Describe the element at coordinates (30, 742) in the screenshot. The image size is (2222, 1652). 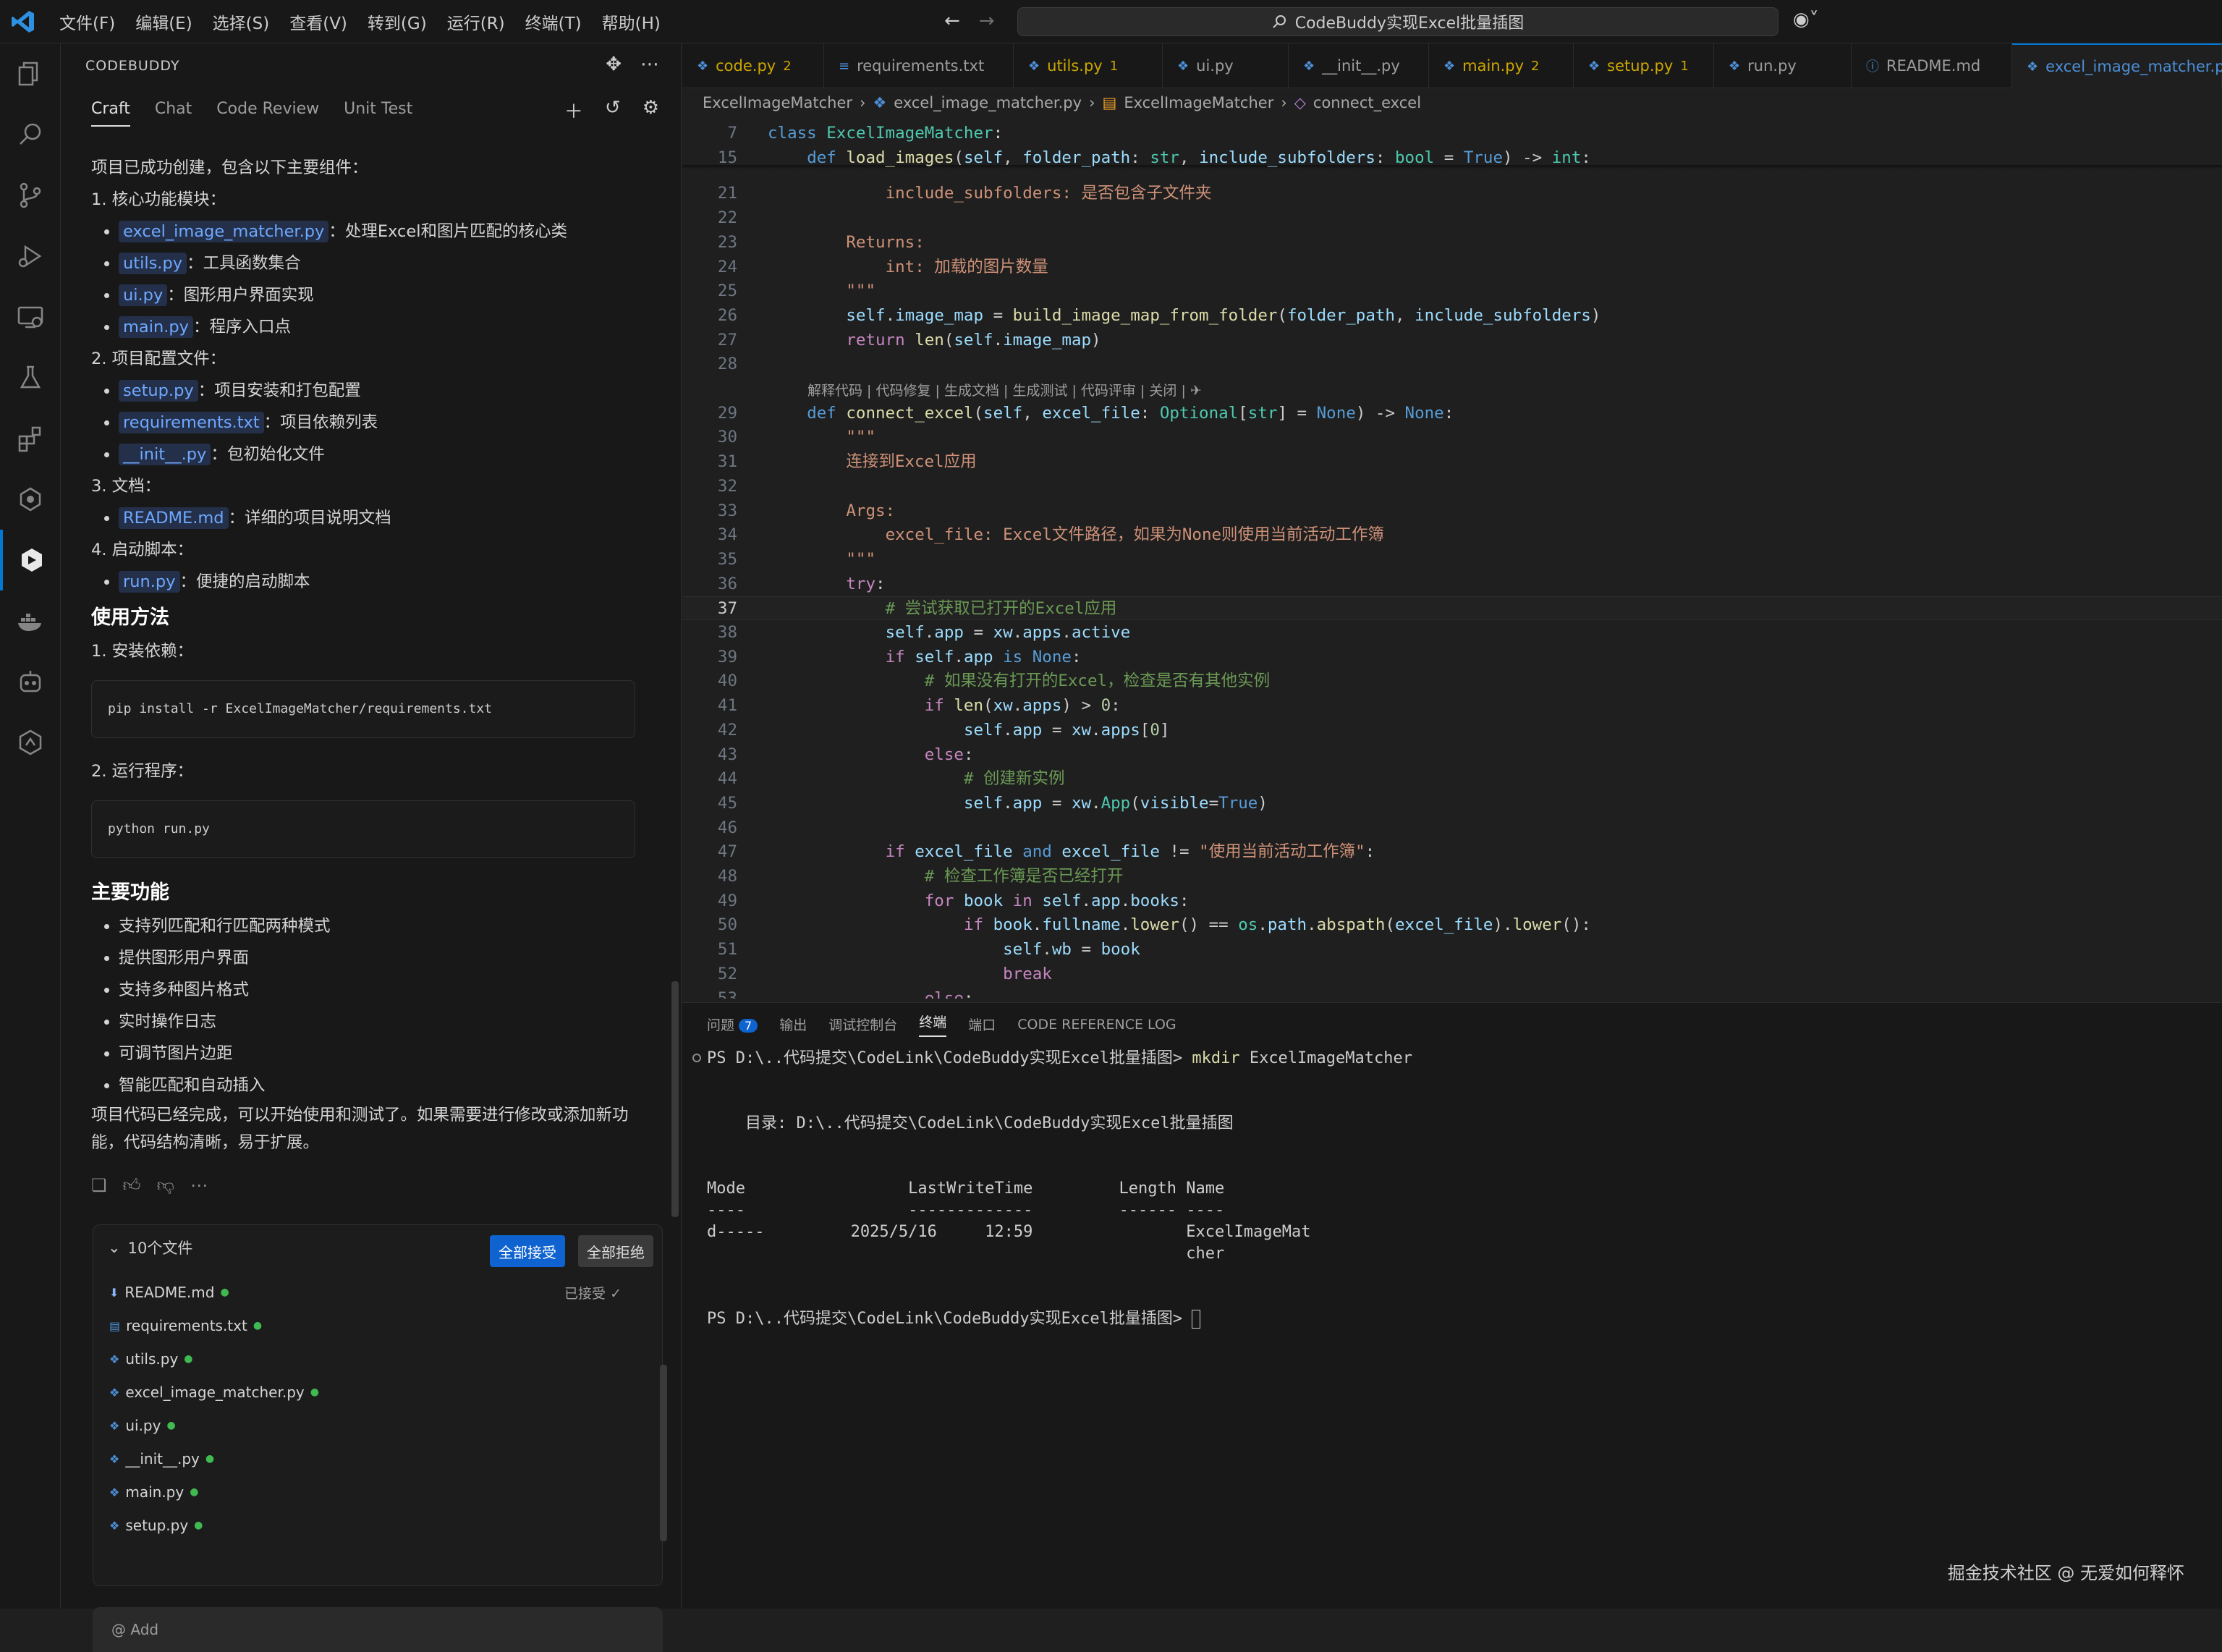
I see `hexagon-tool-icon` at that location.